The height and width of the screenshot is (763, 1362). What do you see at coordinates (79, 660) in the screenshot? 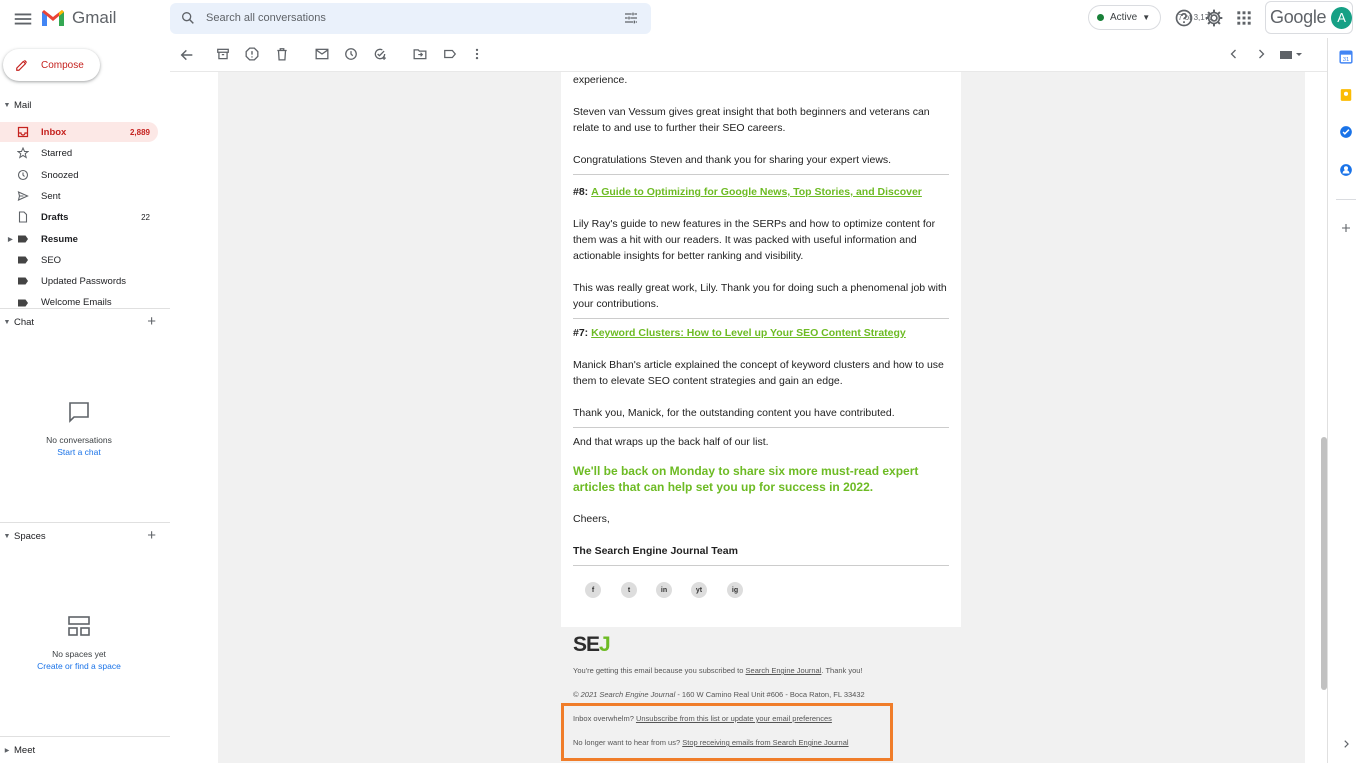
I see `spaces-empty-state: No spaces yet Create or find a space` at bounding box center [79, 660].